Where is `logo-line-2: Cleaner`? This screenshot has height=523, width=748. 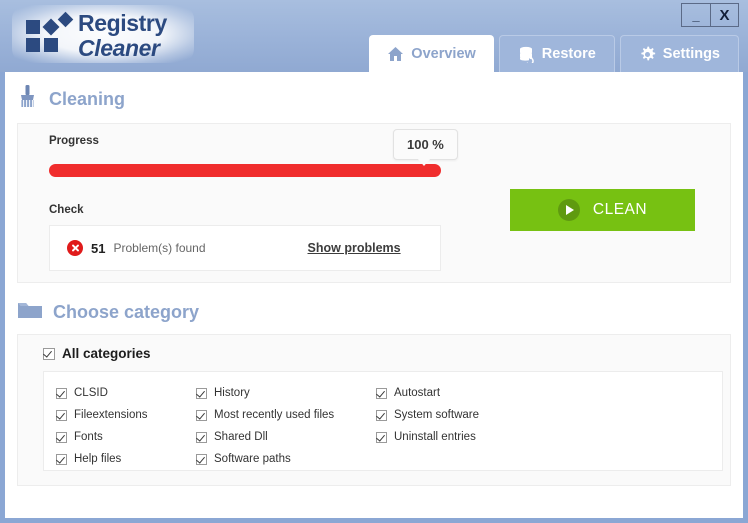
logo-line-2: Cleaner is located at coordinates (119, 48).